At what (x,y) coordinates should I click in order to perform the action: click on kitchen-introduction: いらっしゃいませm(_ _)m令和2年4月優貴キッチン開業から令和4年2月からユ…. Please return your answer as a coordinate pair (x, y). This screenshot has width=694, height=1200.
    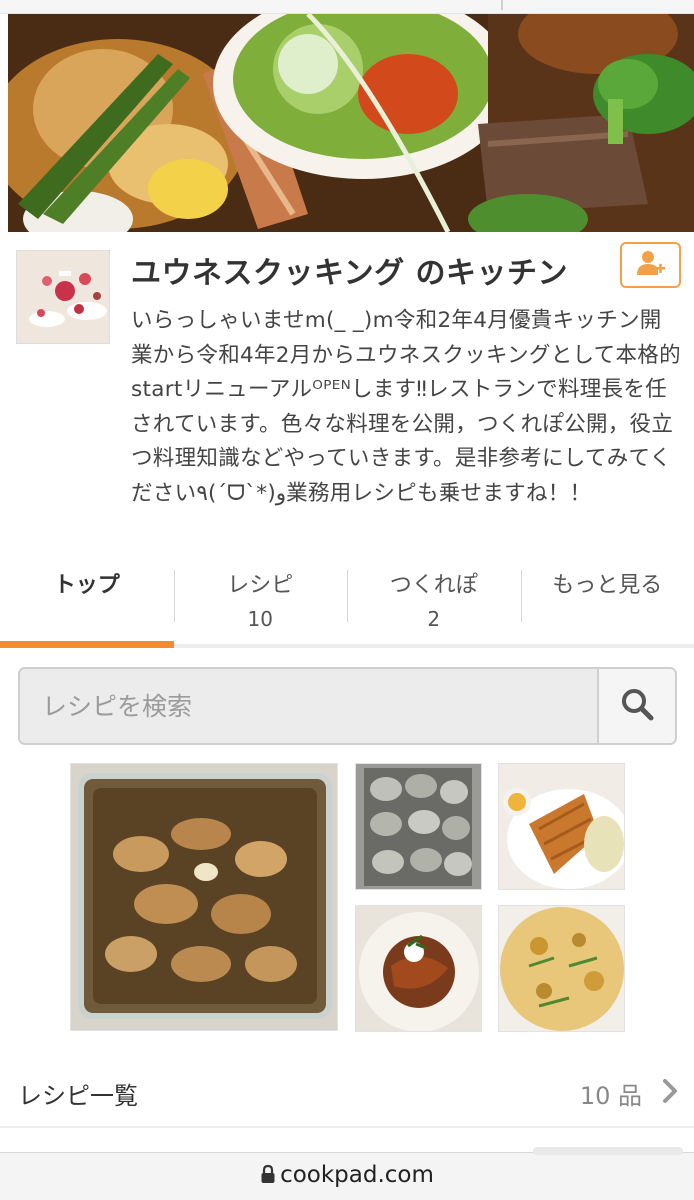
    Looking at the image, I should click on (406, 407).